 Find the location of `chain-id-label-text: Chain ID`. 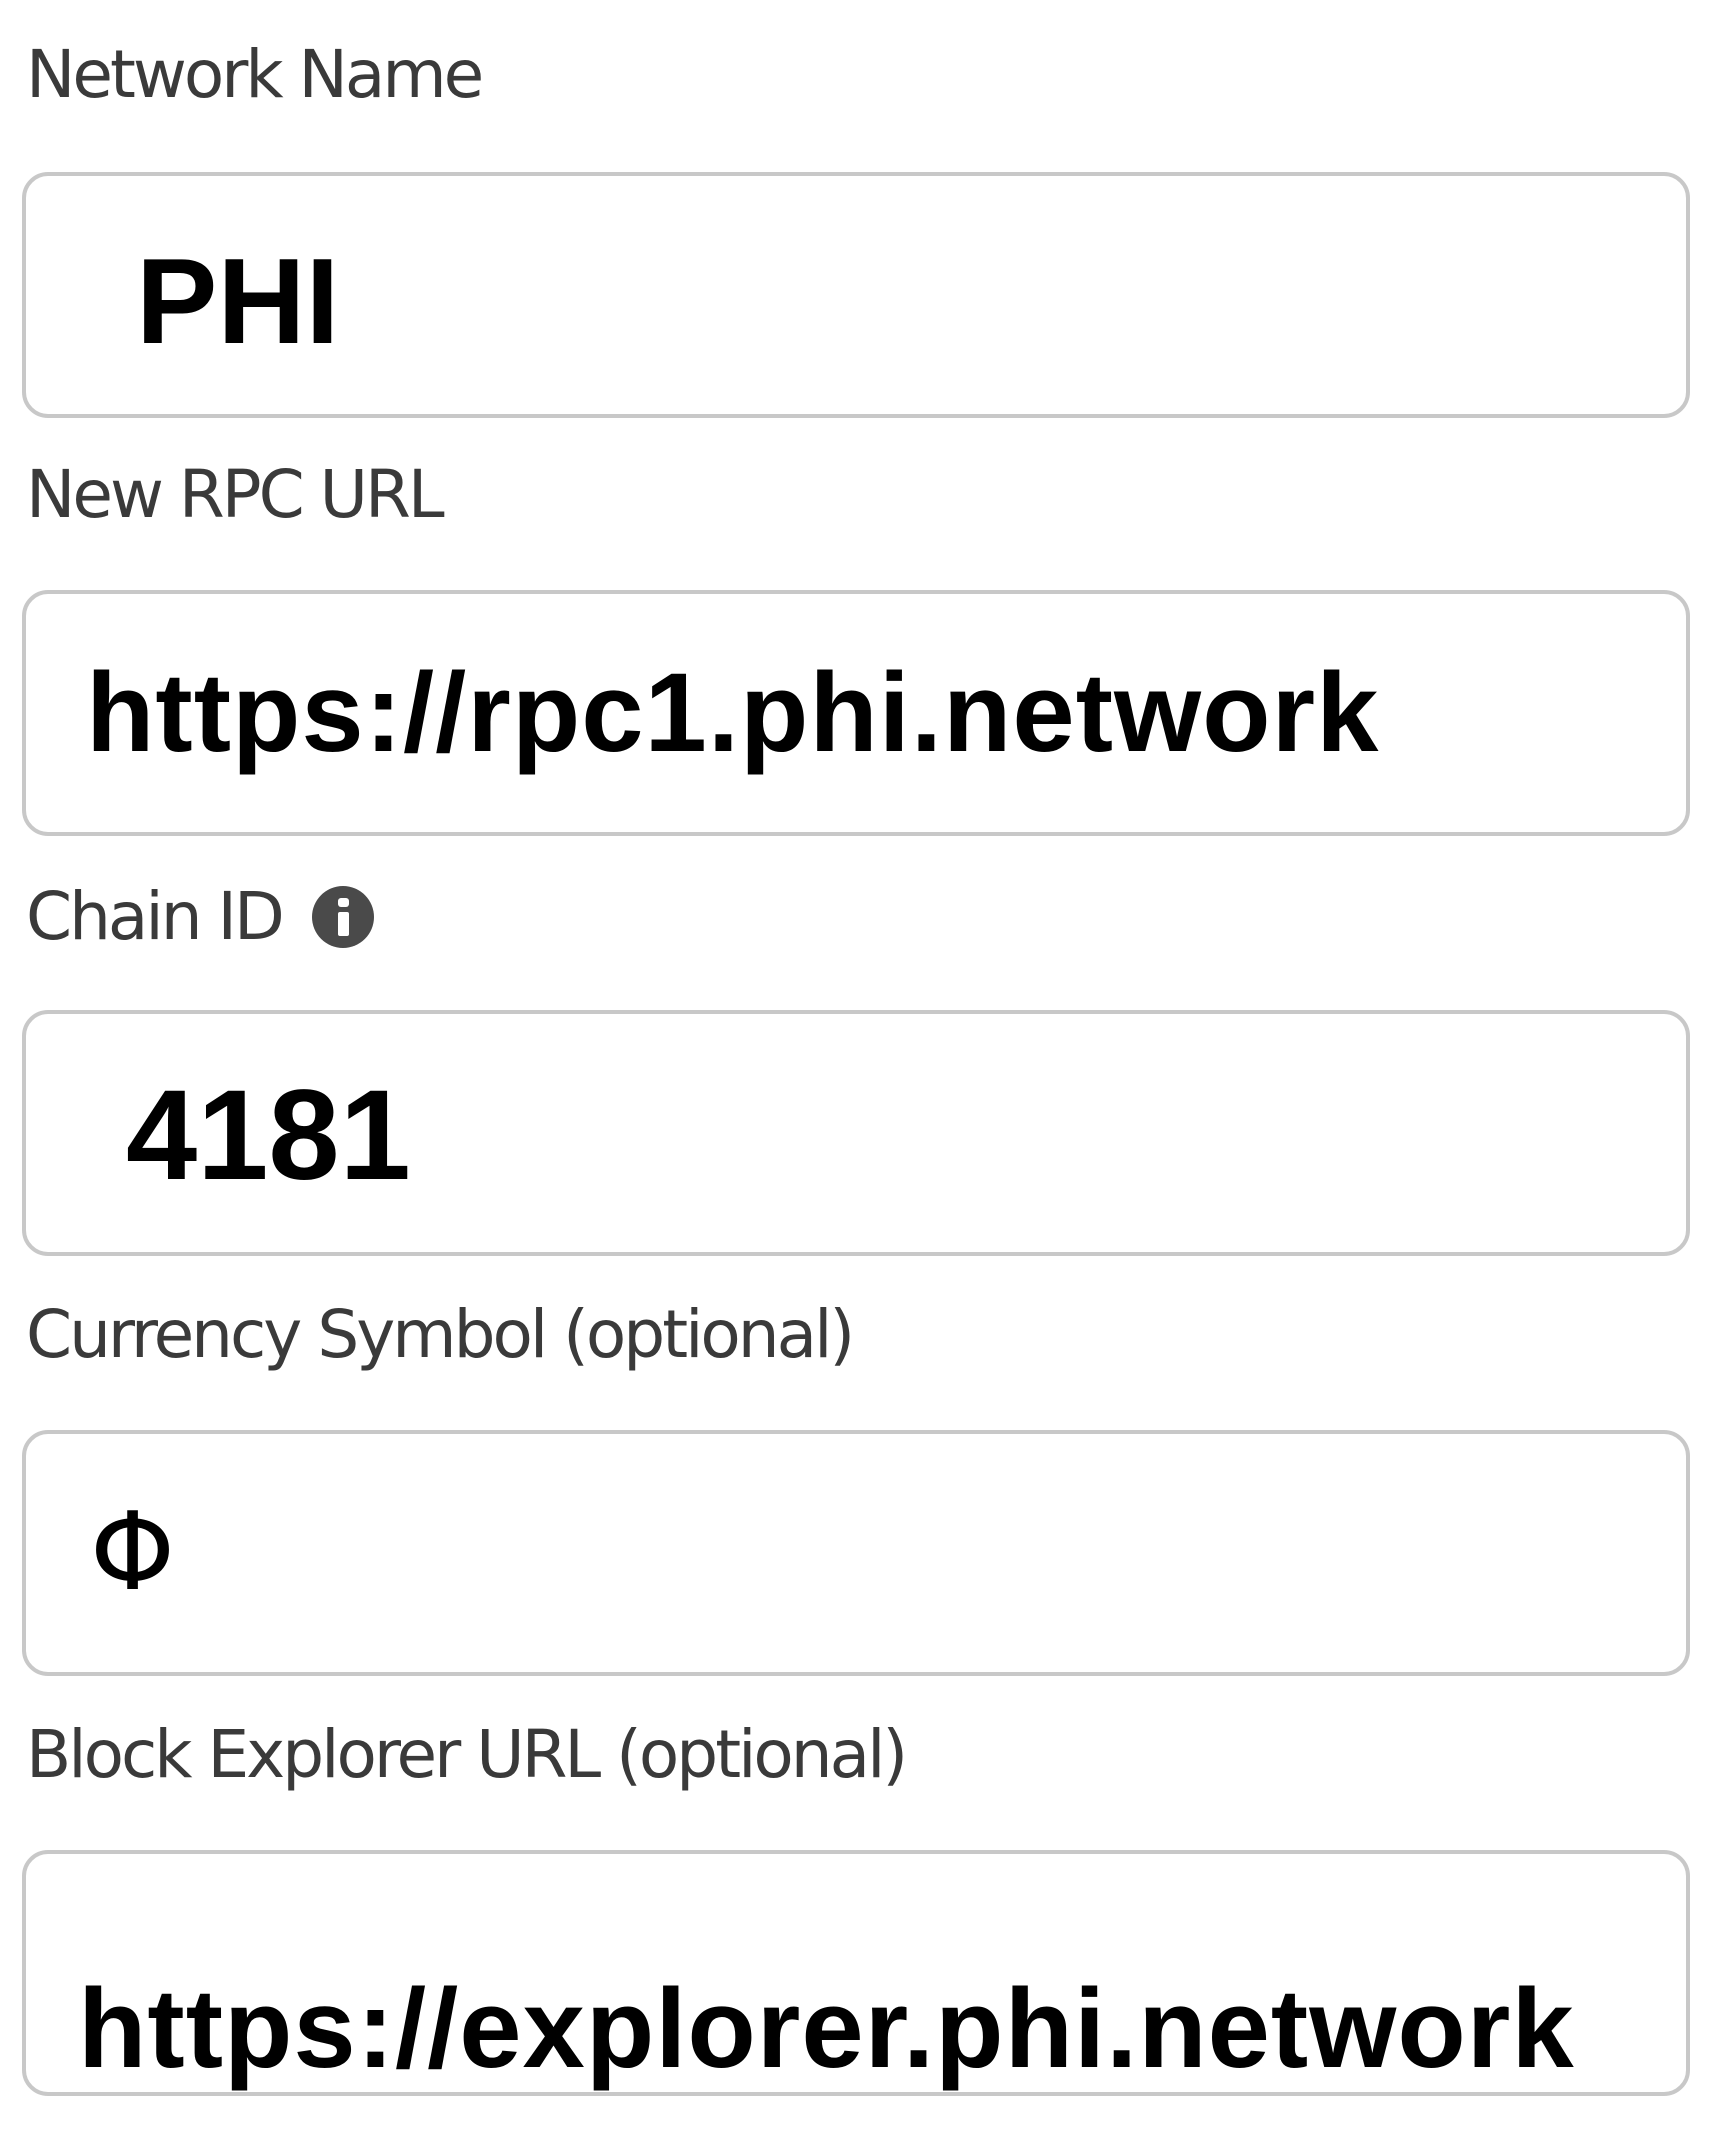

chain-id-label-text: Chain ID is located at coordinates (155, 916).